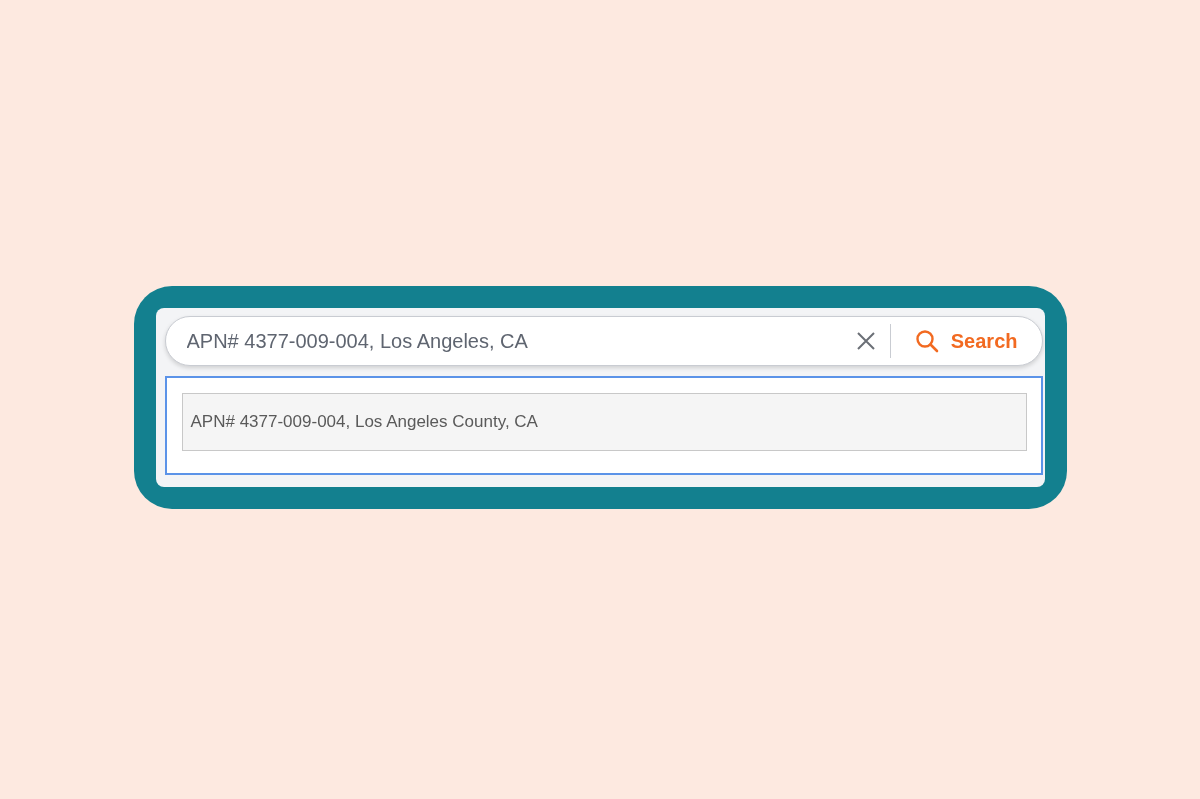 The image size is (1200, 799). What do you see at coordinates (604, 422) in the screenshot?
I see `suggestion-item: APN# 4377-009-004, Los Angeles County, CA` at bounding box center [604, 422].